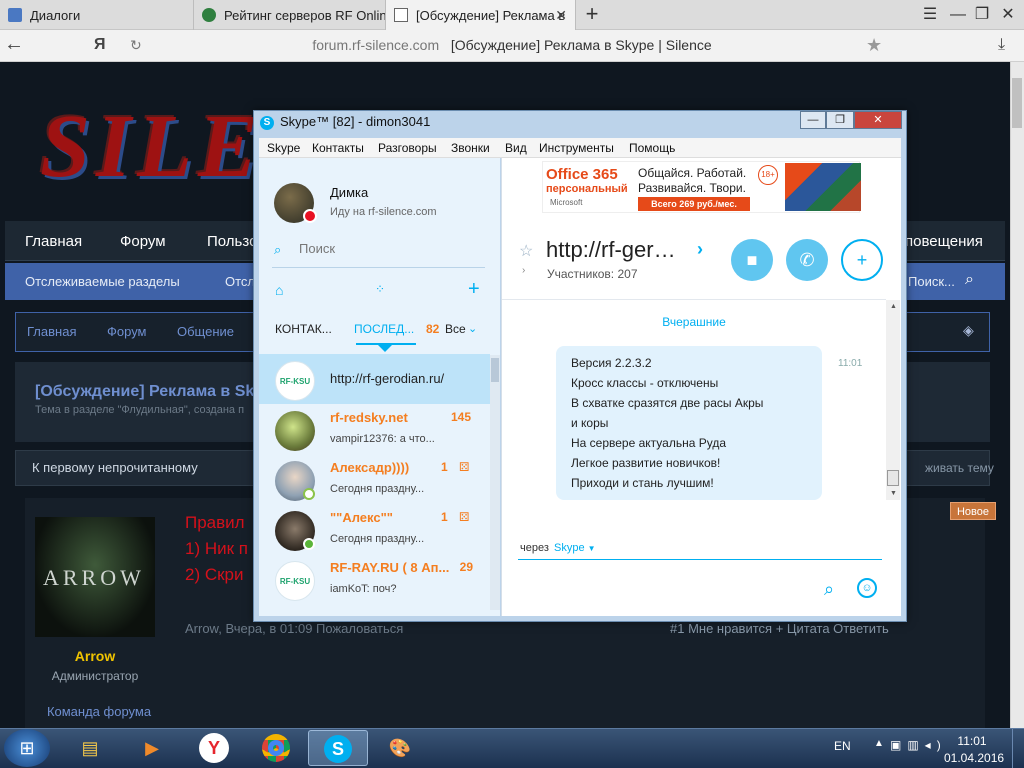  What do you see at coordinates (592, 274) in the screenshot?
I see `participants-count: Участников: 207` at bounding box center [592, 274].